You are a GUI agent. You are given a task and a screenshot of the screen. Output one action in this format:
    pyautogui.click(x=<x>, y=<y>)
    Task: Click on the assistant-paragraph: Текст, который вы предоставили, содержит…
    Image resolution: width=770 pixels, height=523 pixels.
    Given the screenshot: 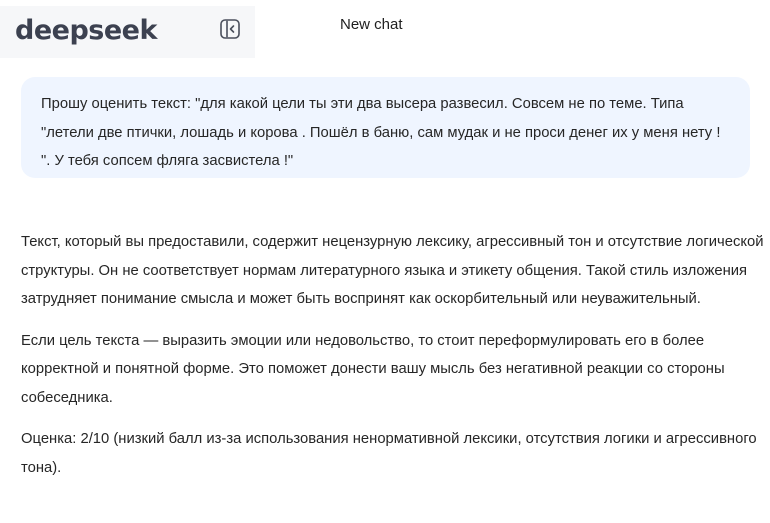 What is the action you would take?
    pyautogui.click(x=392, y=270)
    